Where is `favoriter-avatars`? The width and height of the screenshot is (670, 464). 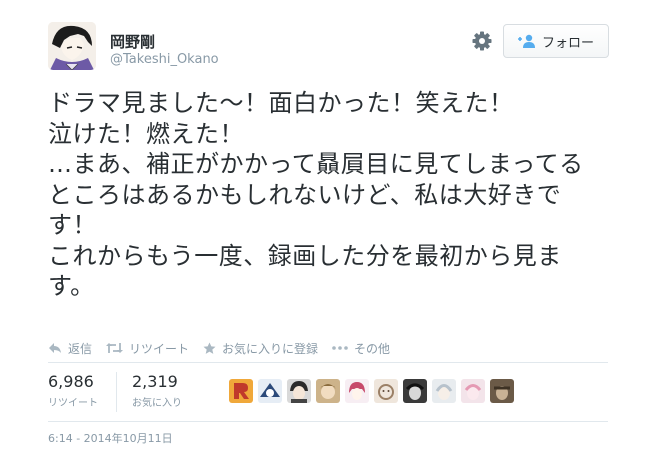
favoriter-avatars is located at coordinates (371, 391).